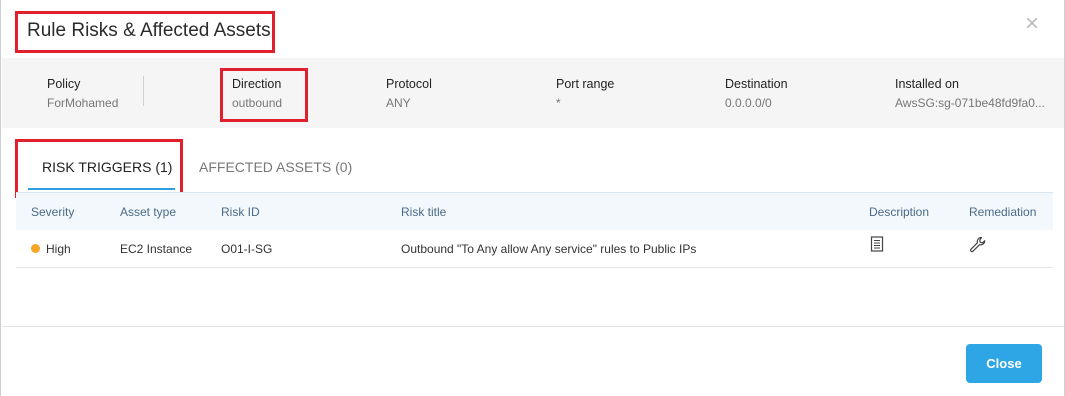 The image size is (1065, 396). Describe the element at coordinates (143, 91) in the screenshot. I see `info-divider` at that location.